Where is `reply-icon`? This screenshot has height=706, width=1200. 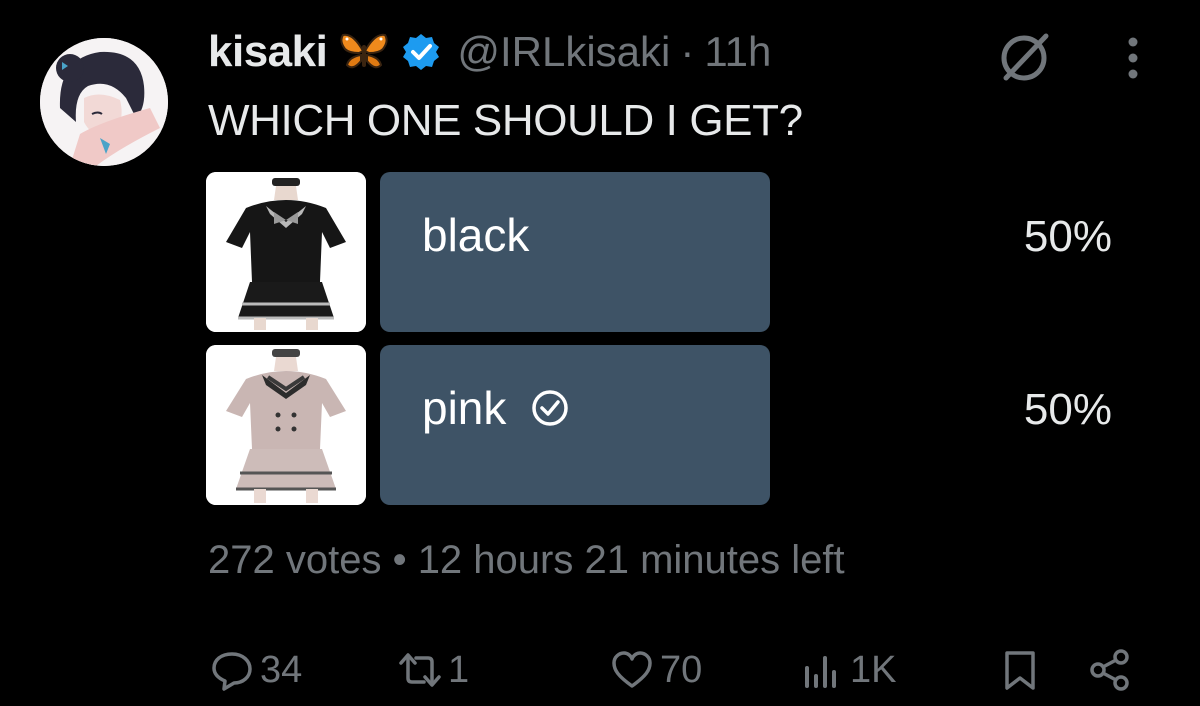 reply-icon is located at coordinates (232, 671).